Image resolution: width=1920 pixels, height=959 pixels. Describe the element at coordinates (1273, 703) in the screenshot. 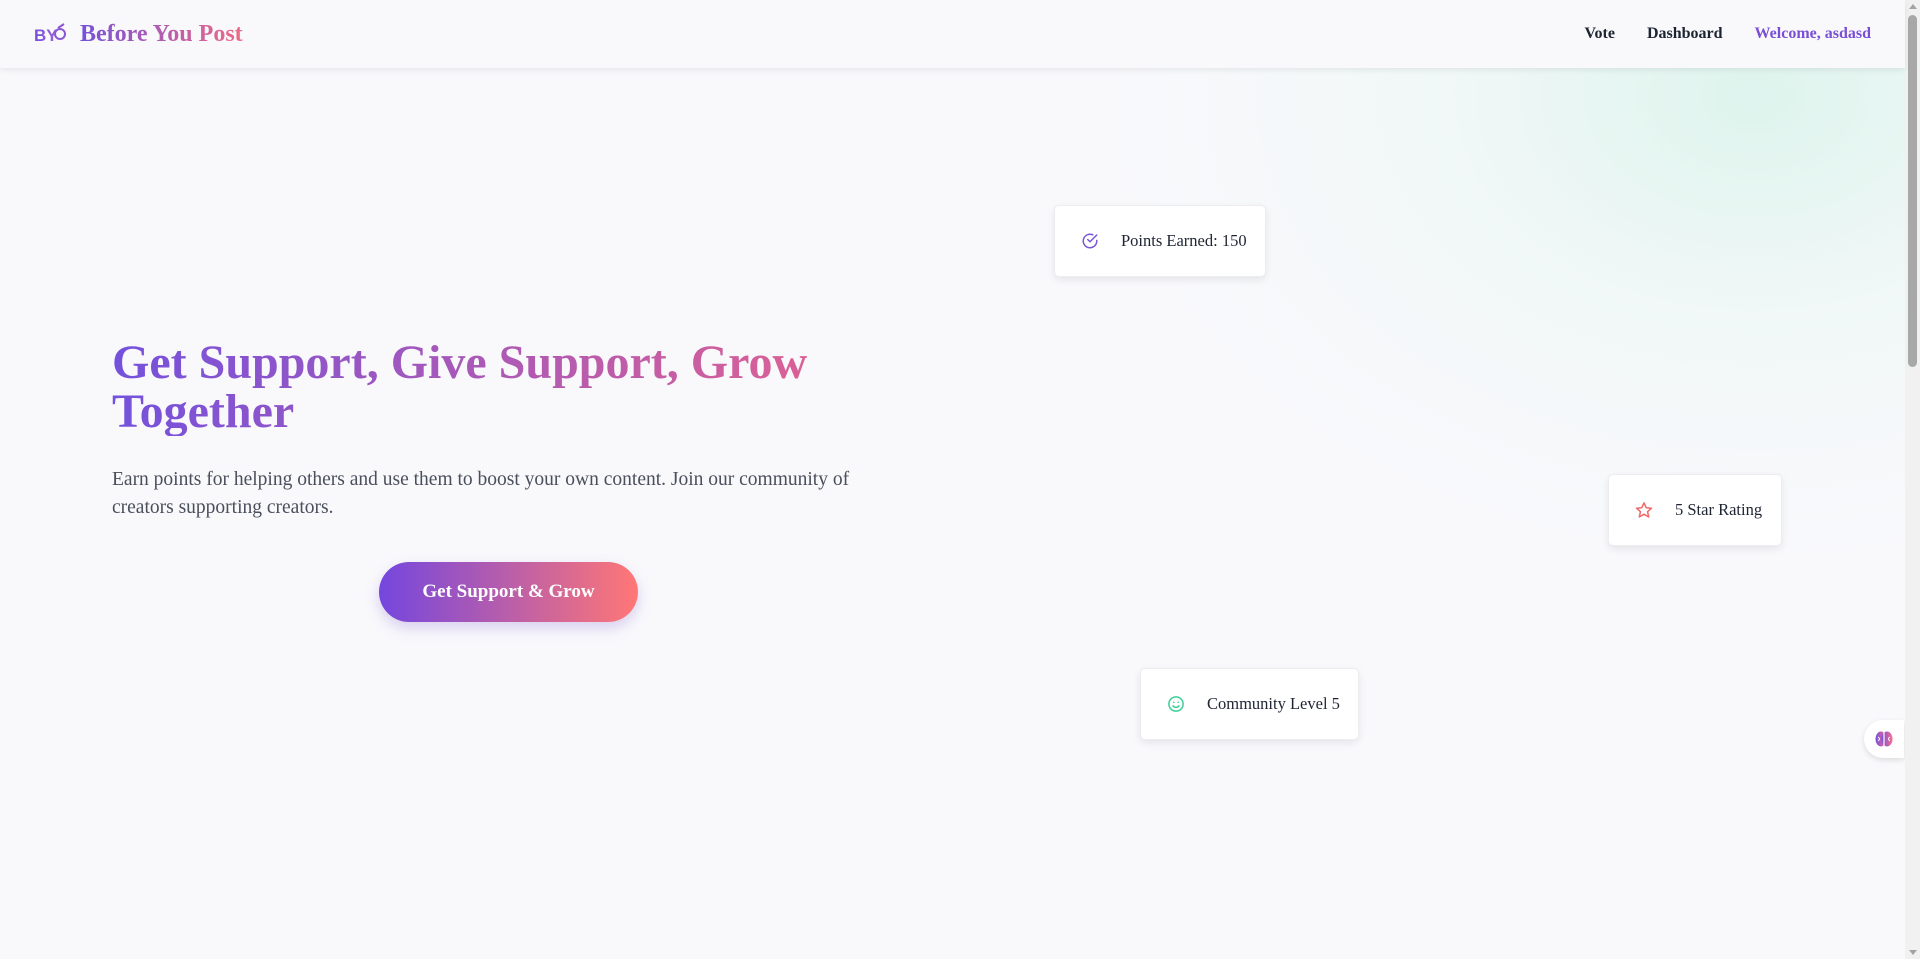

I see `community-level-label: Community Level 5` at that location.